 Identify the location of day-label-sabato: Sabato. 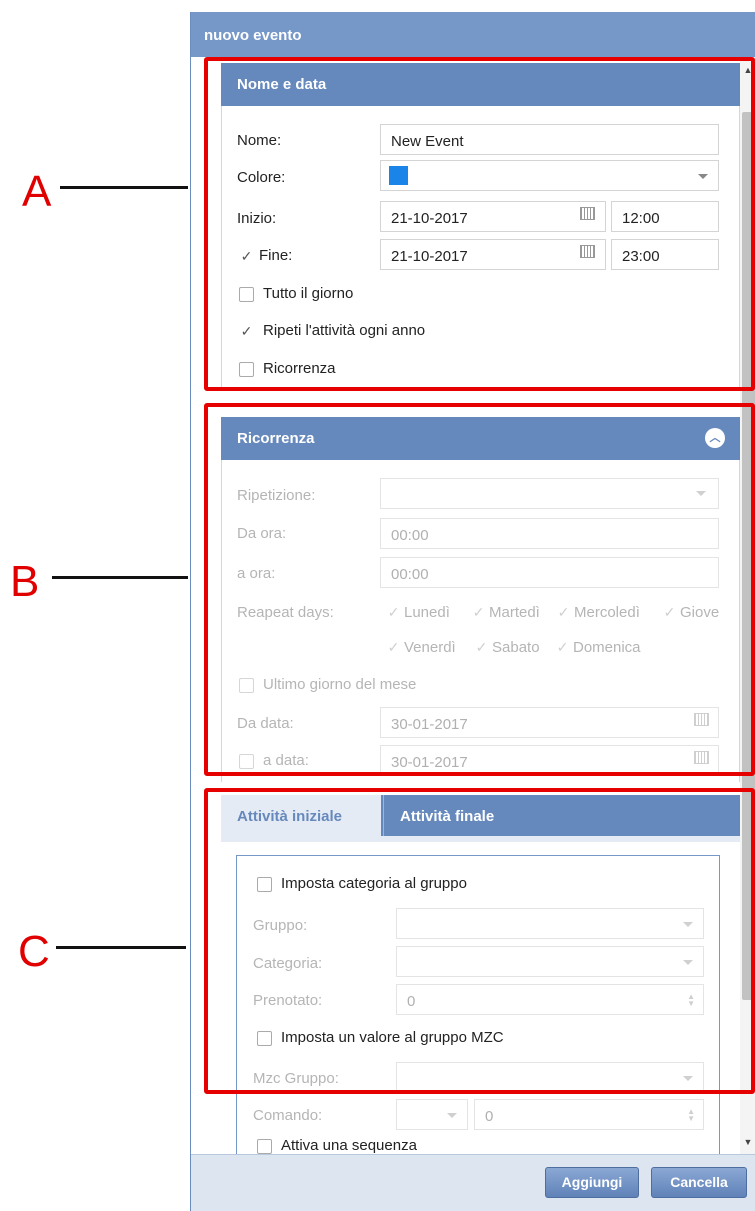
(516, 647).